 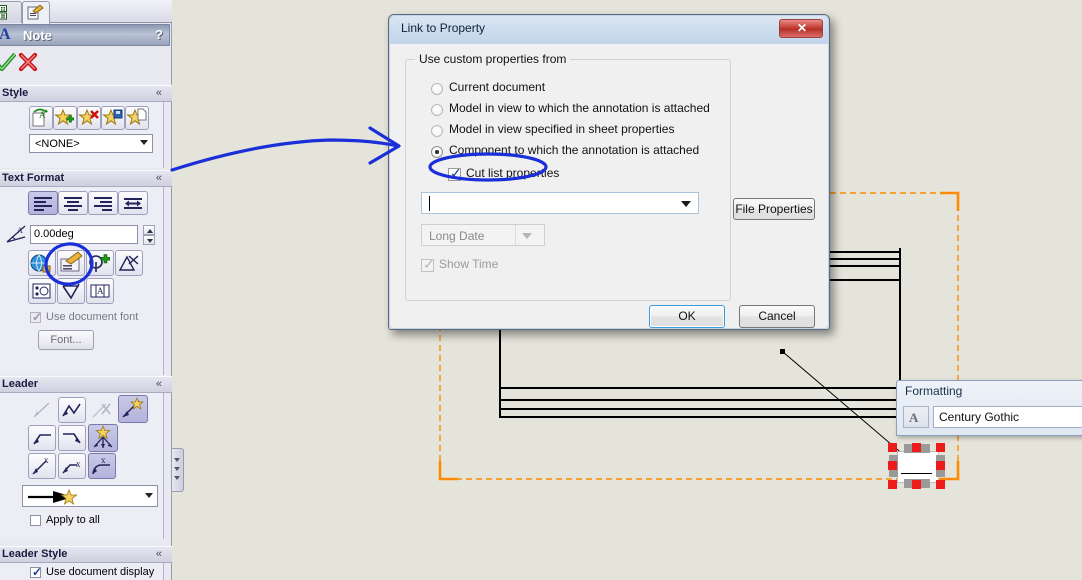 What do you see at coordinates (103, 203) in the screenshot?
I see `align-right-icon` at bounding box center [103, 203].